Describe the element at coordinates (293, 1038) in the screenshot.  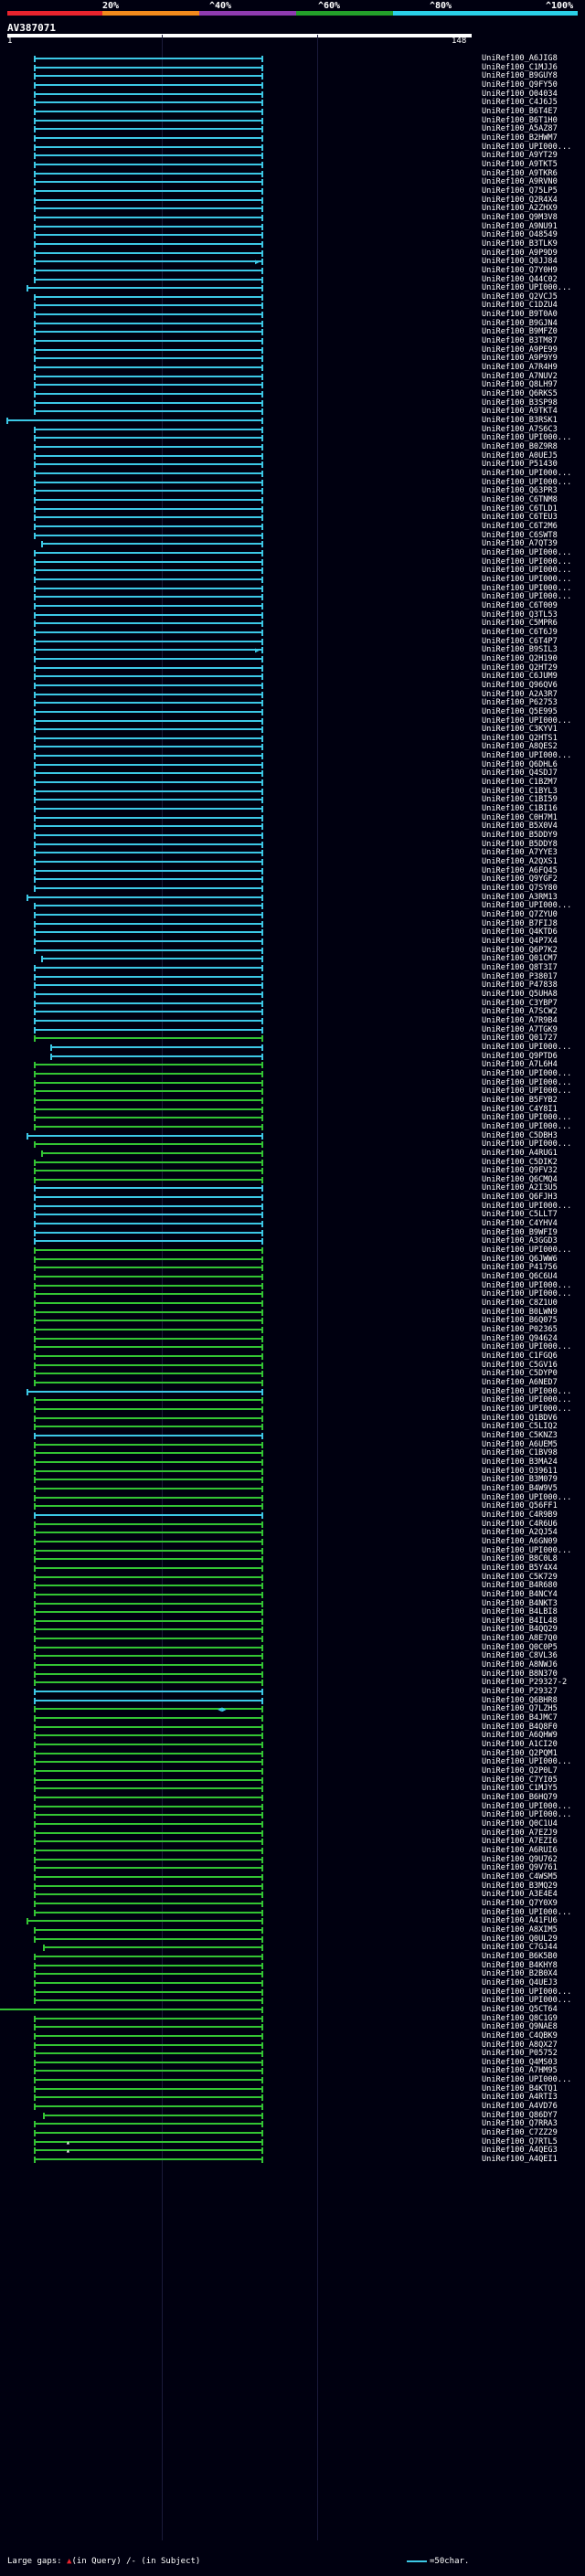
I see `hit-row: UniRef100_Q01727` at that location.